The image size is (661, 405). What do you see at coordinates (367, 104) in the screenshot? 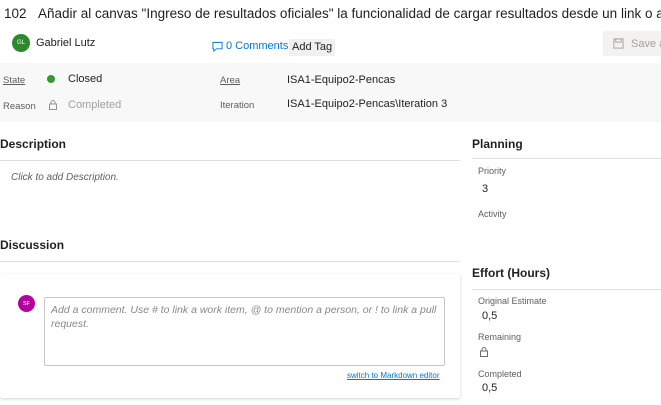
I see `iteration-value: ISA1-Equipo2-Pencas\Iteration 3` at bounding box center [367, 104].